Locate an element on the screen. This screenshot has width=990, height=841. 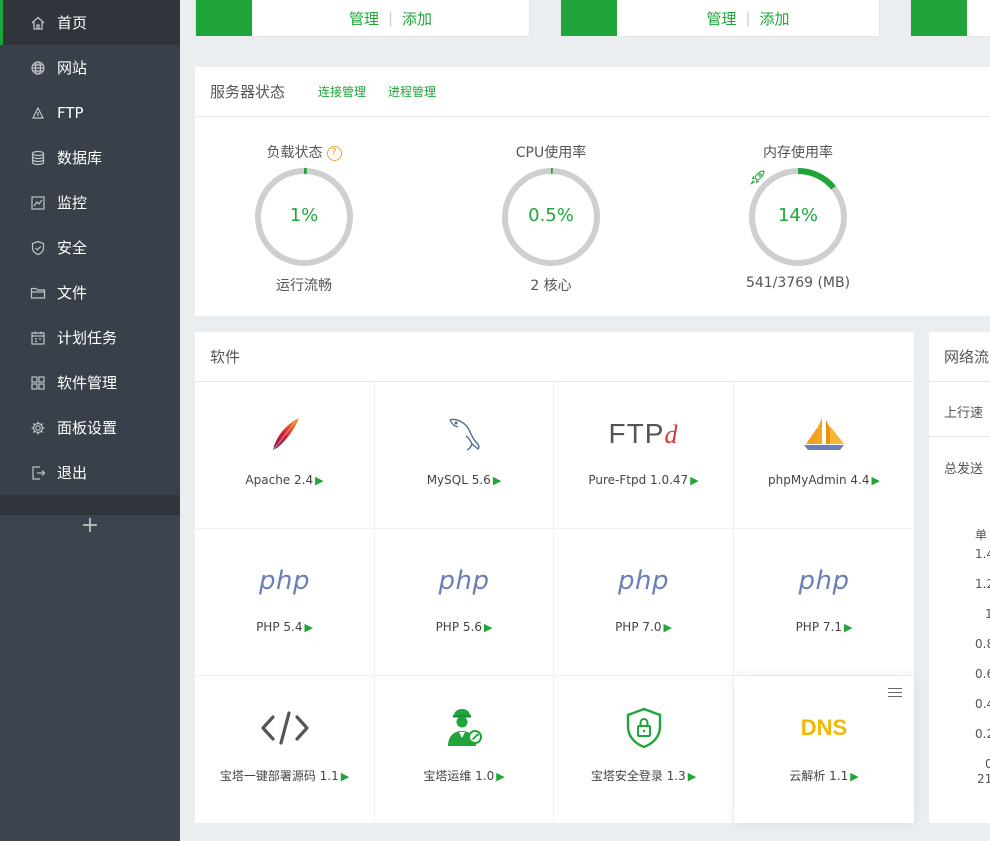
sidebar-item-home: 首页 is located at coordinates (90, 22).